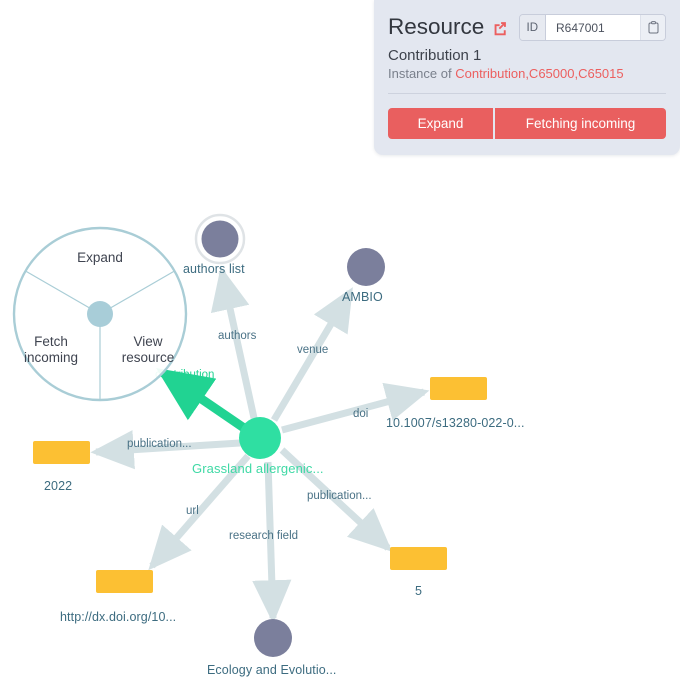  I want to click on clipboard-glyph, so click(653, 27).